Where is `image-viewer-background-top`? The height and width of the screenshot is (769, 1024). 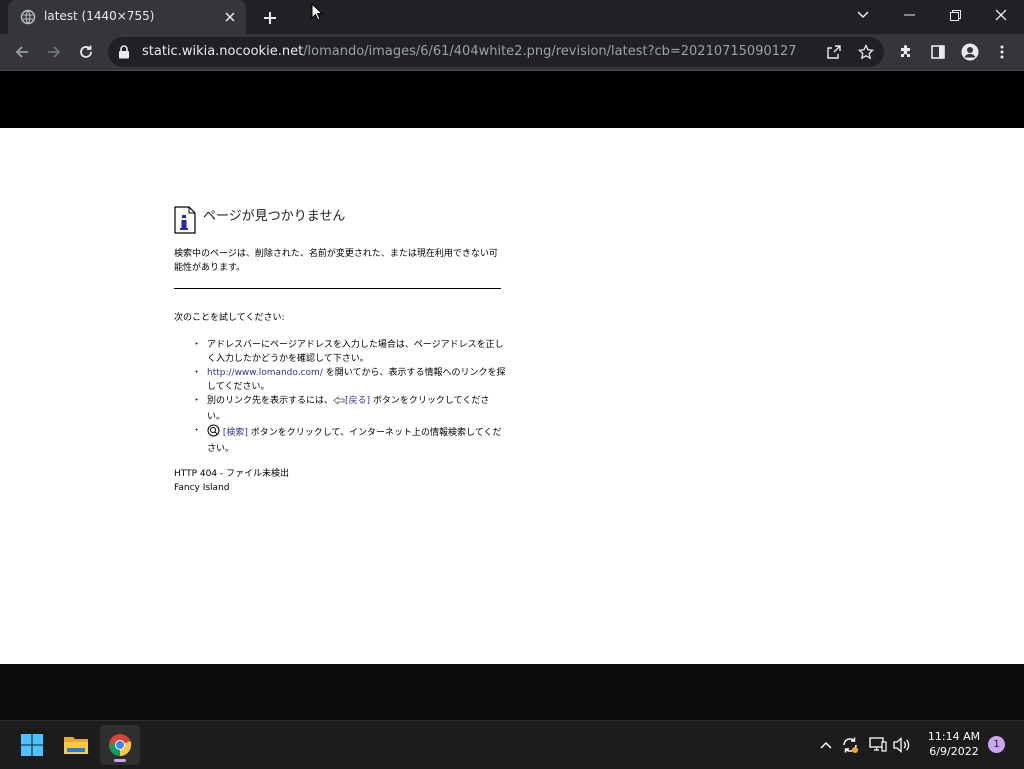
image-viewer-background-top is located at coordinates (512, 99).